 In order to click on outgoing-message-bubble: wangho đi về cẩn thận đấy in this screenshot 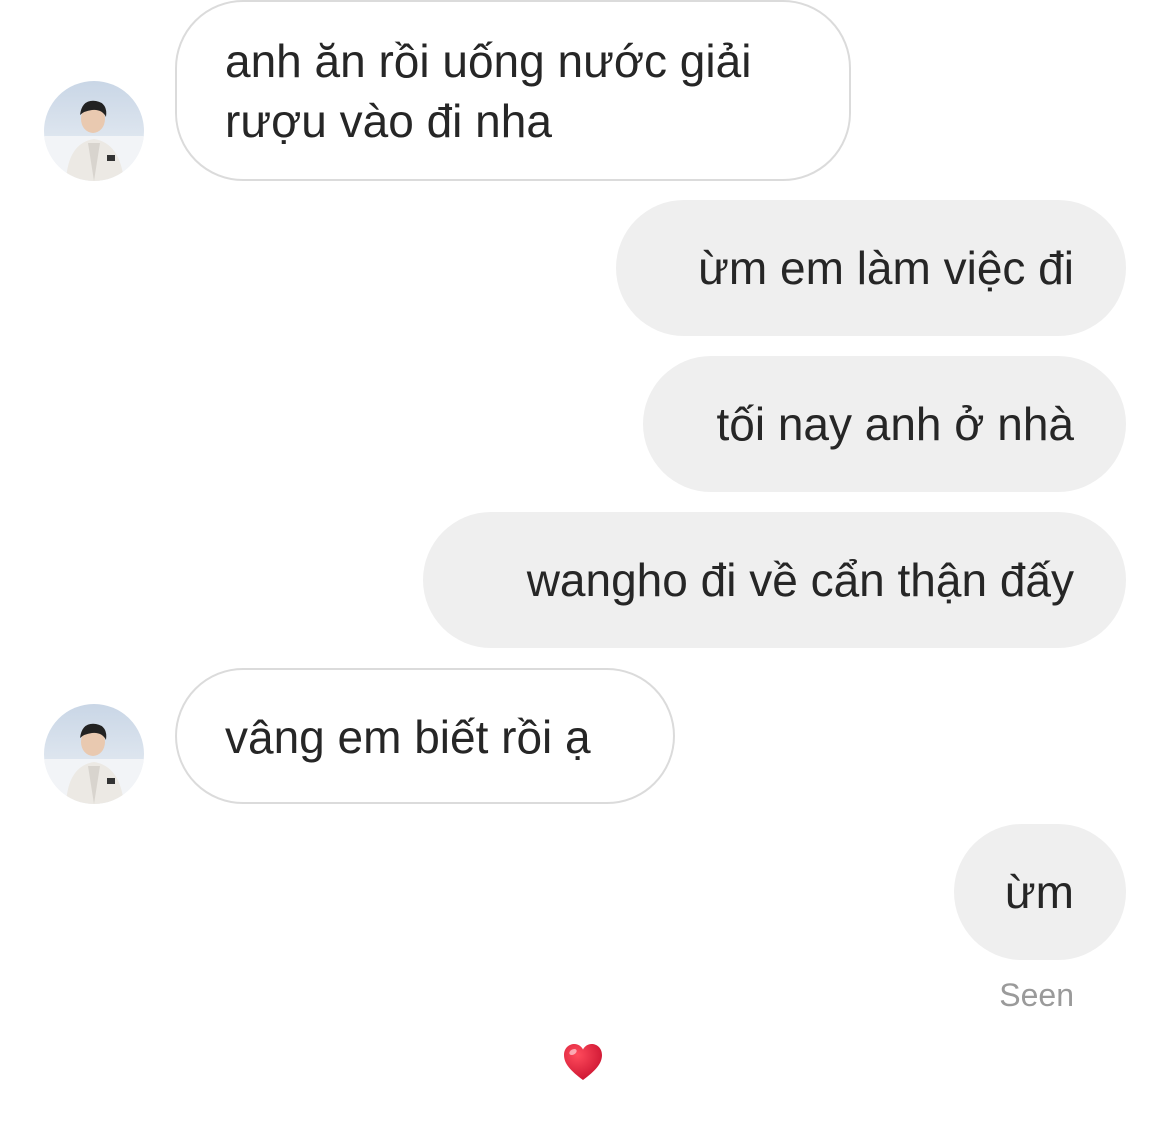, I will do `click(774, 580)`.